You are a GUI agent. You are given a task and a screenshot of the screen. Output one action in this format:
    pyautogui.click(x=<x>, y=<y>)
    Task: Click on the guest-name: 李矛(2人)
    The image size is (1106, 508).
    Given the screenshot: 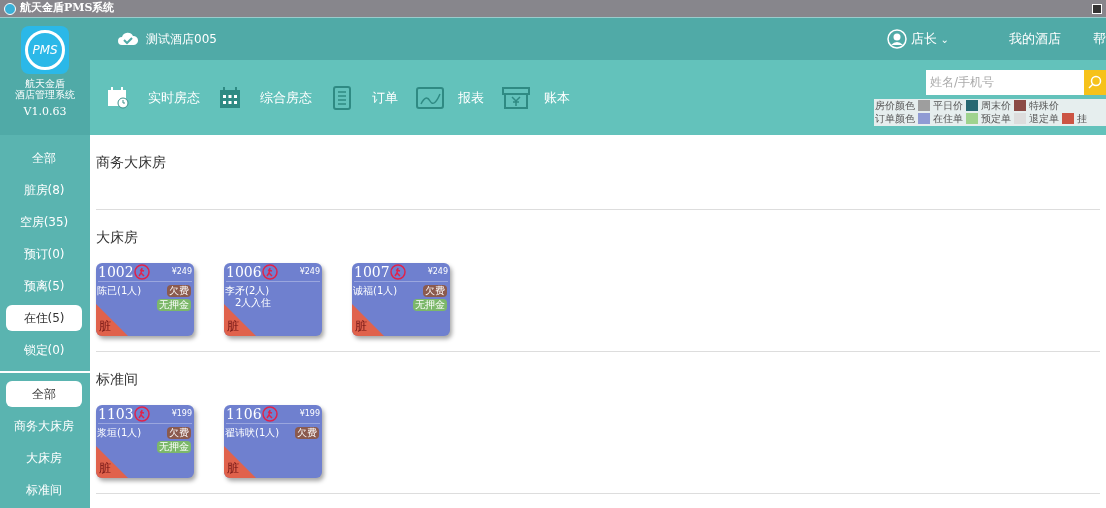 What is the action you would take?
    pyautogui.click(x=248, y=291)
    